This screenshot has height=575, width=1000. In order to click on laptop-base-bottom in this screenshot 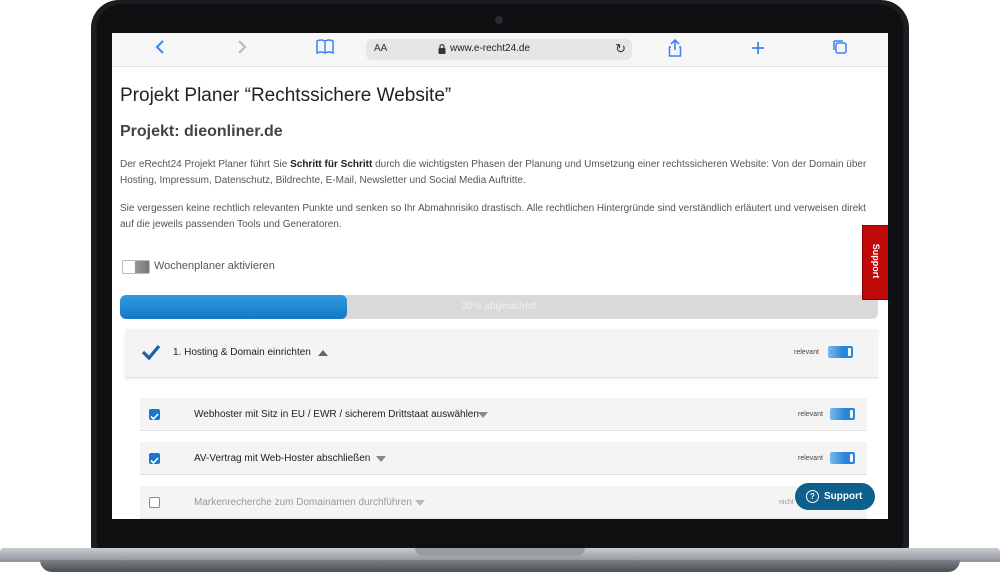, I will do `click(500, 566)`.